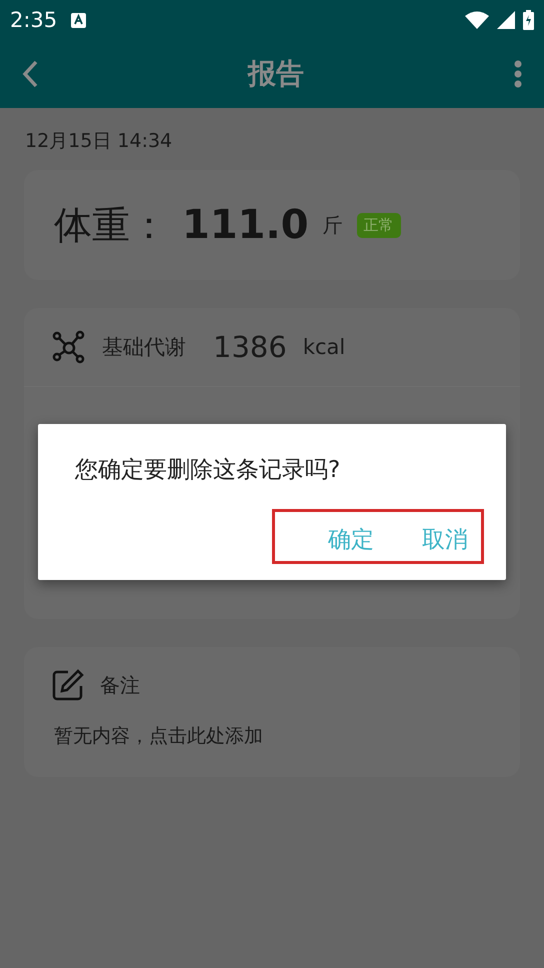 The image size is (544, 968). I want to click on note-title: 备注, so click(120, 685).